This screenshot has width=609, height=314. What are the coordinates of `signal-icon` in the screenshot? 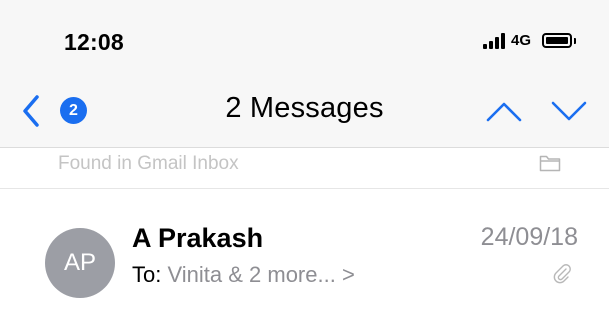 It's located at (495, 41).